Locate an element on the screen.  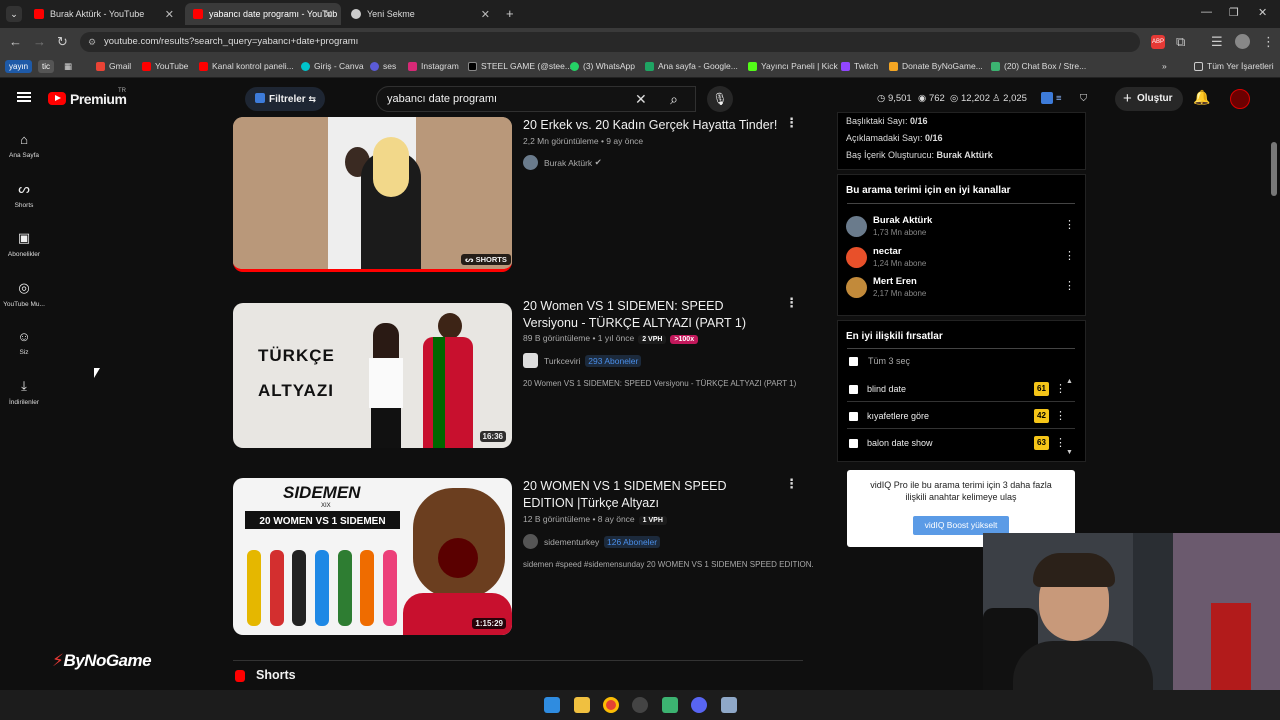
bookmark-whatsapp: (3) WhatsApp is located at coordinates (602, 66).